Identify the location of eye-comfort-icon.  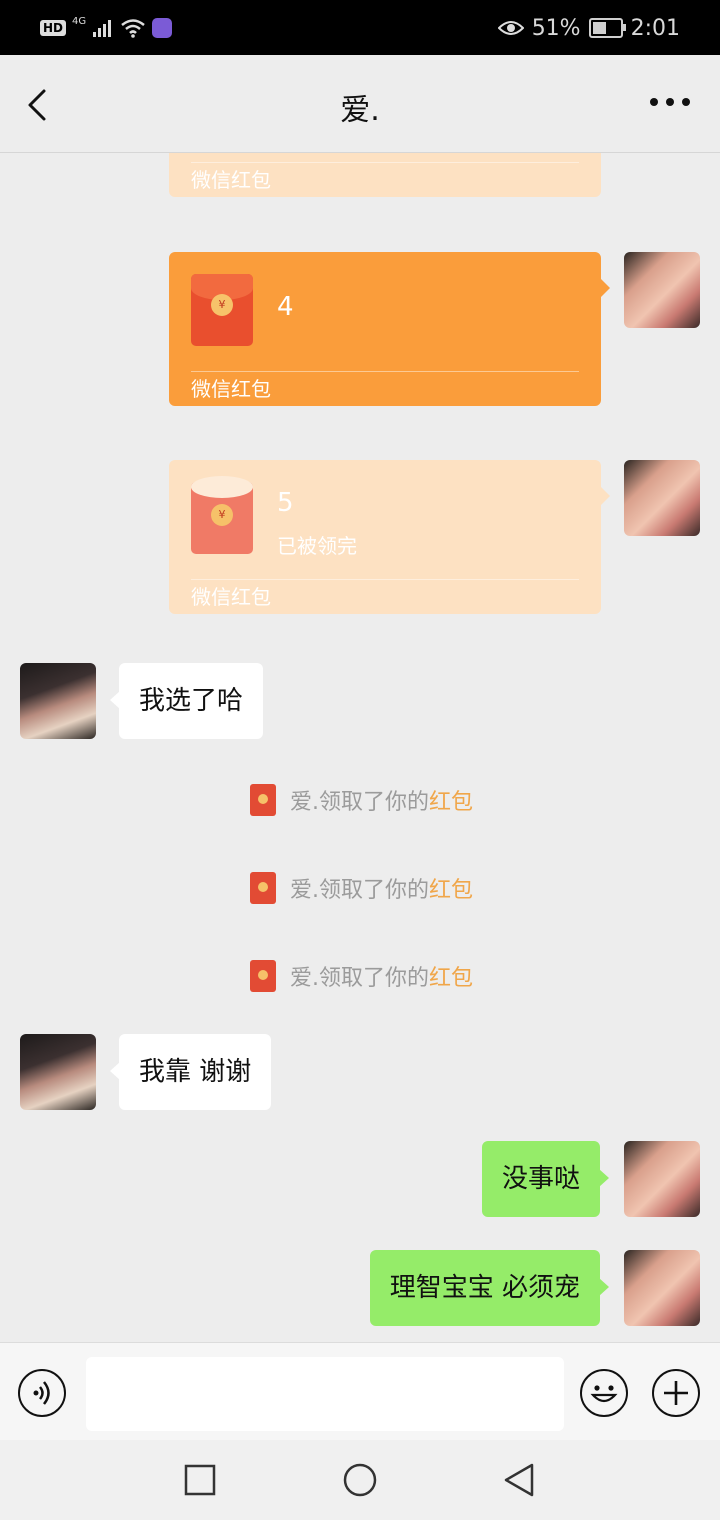
(510, 28).